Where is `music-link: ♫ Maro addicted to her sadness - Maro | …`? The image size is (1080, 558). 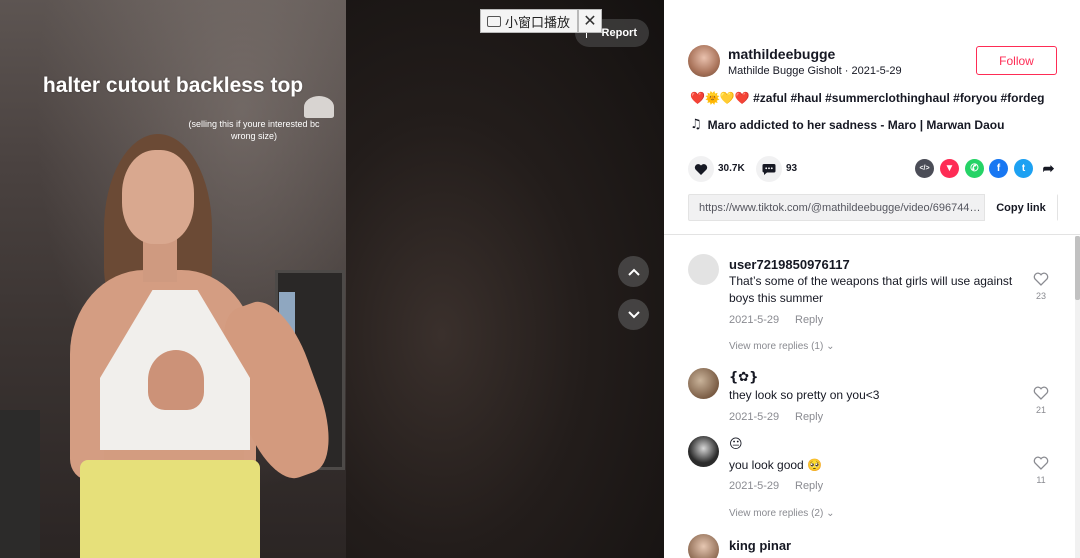 music-link: ♫ Maro addicted to her sadness - Maro | … is located at coordinates (847, 124).